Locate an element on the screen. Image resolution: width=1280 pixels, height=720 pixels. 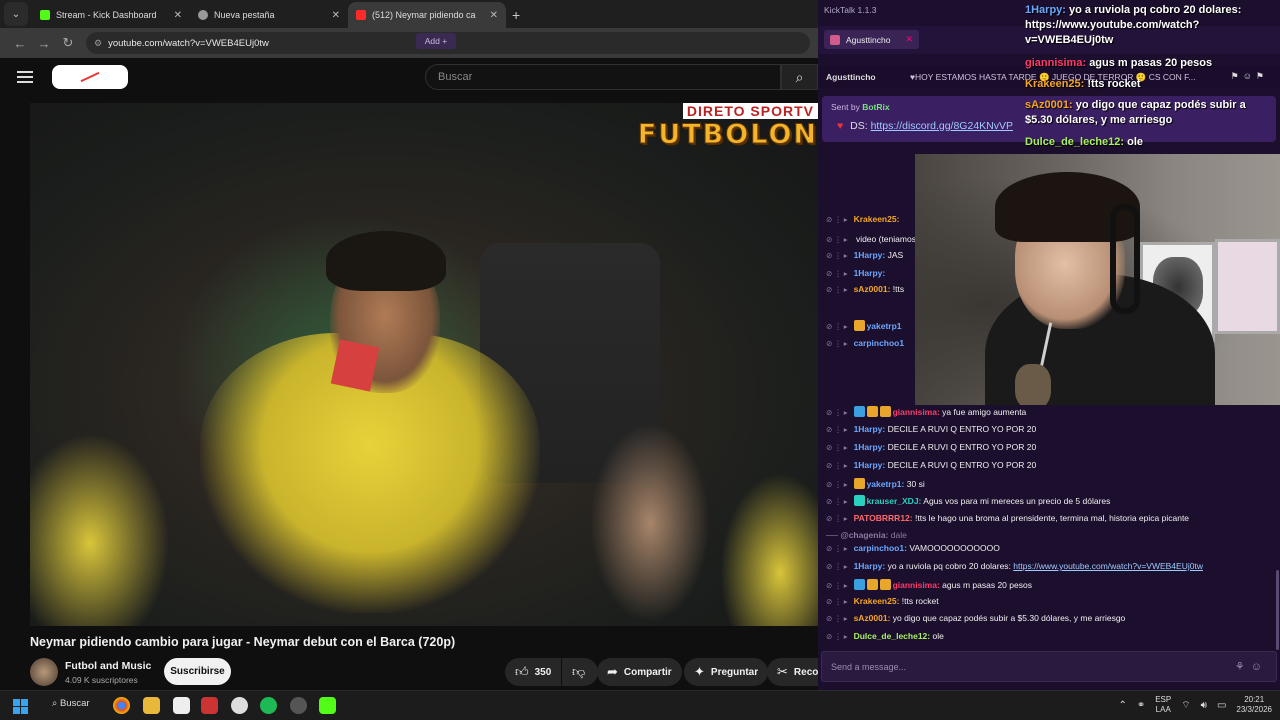
chat-username: carpinchoo1 is located at coordinates (879, 343).